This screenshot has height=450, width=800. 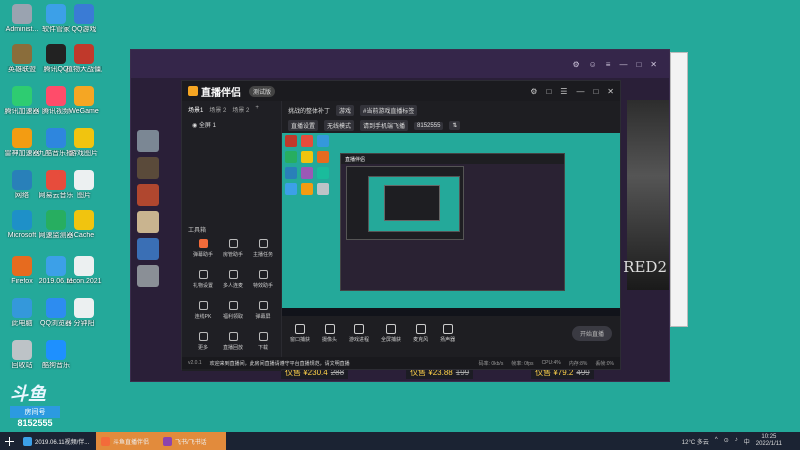 I want to click on weather-label: 12°C 多云, so click(x=695, y=441).